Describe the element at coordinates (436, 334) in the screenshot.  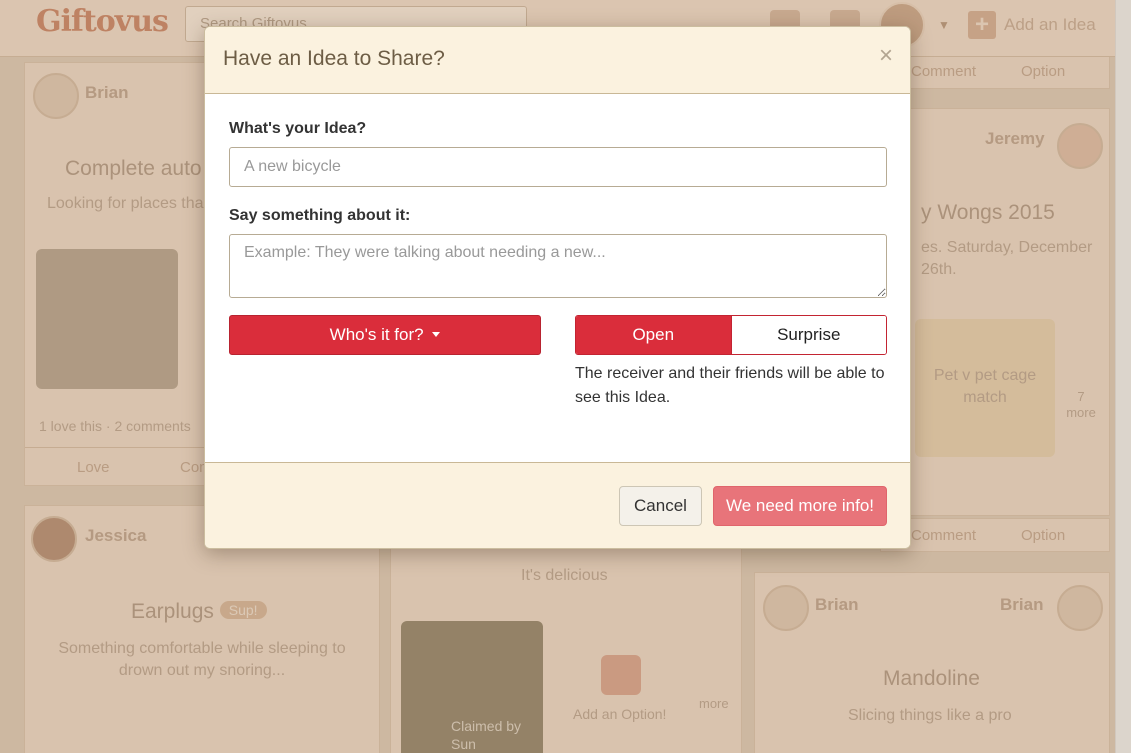
I see `caret-down-icon` at that location.